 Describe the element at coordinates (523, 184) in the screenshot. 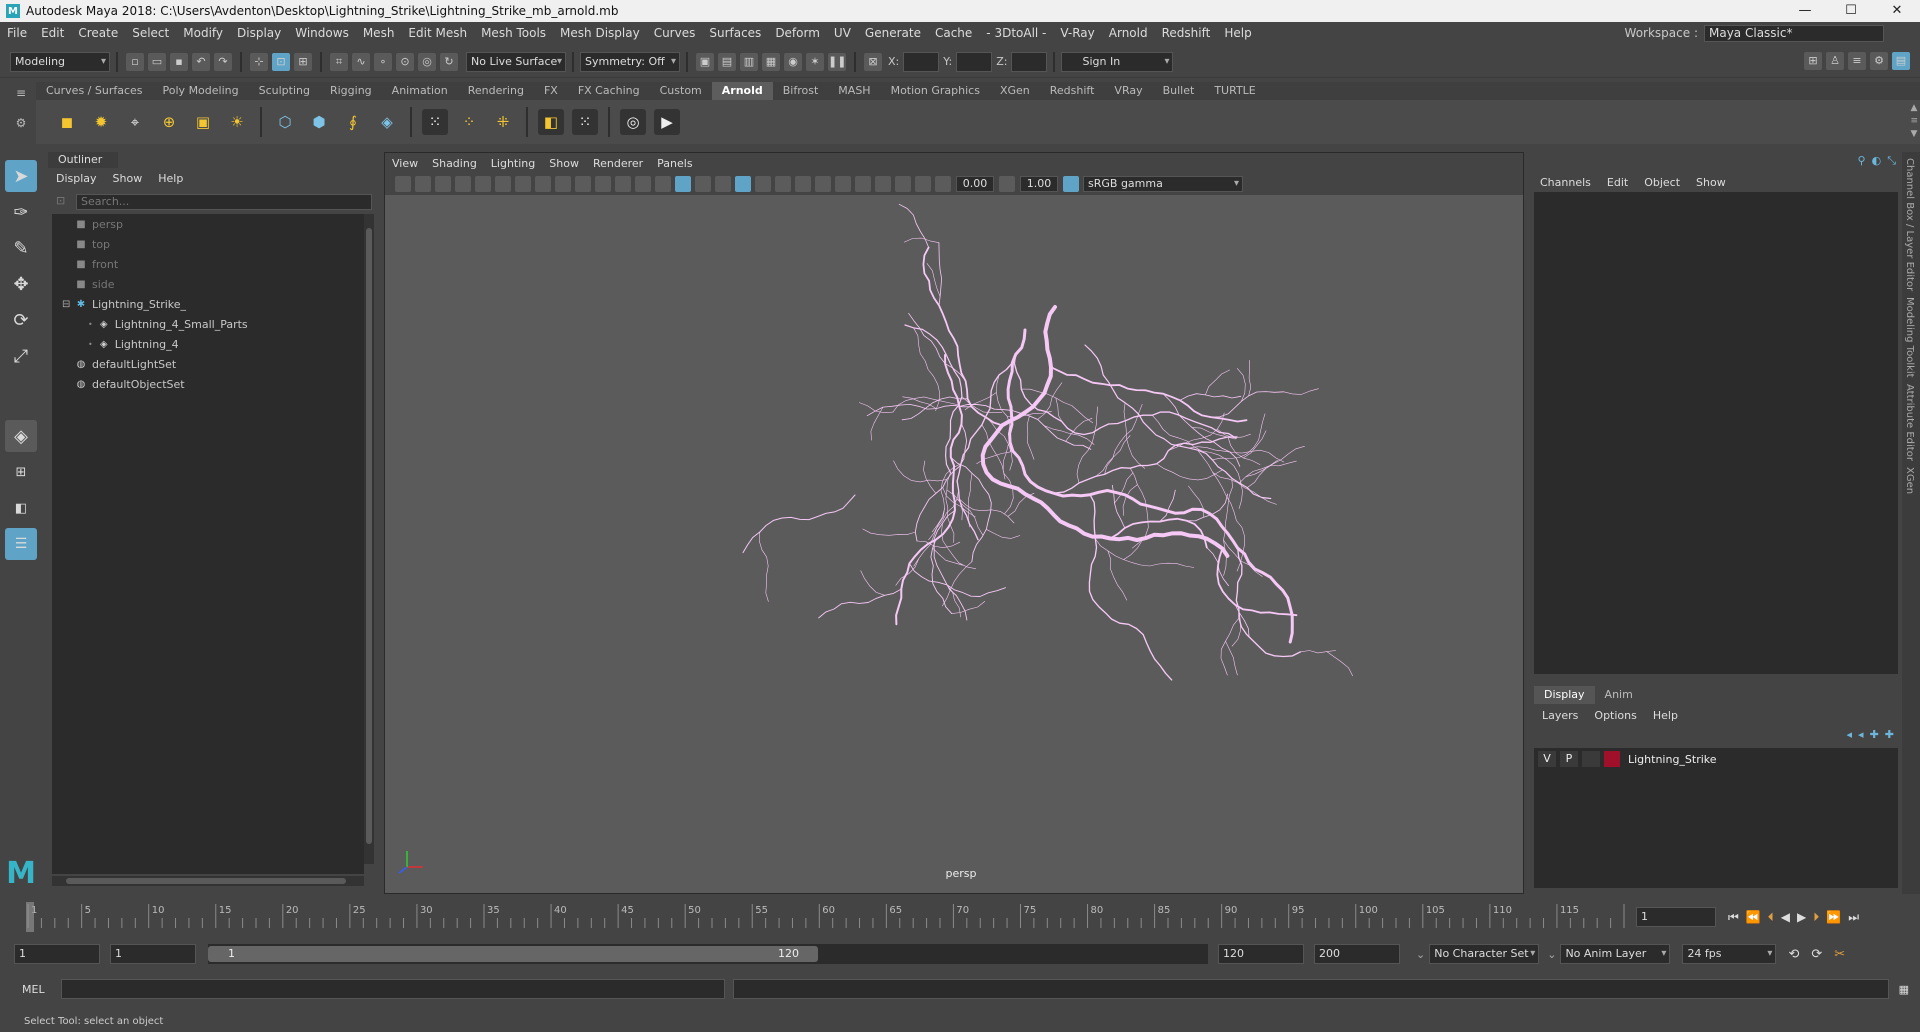

I see `grid-icon` at that location.